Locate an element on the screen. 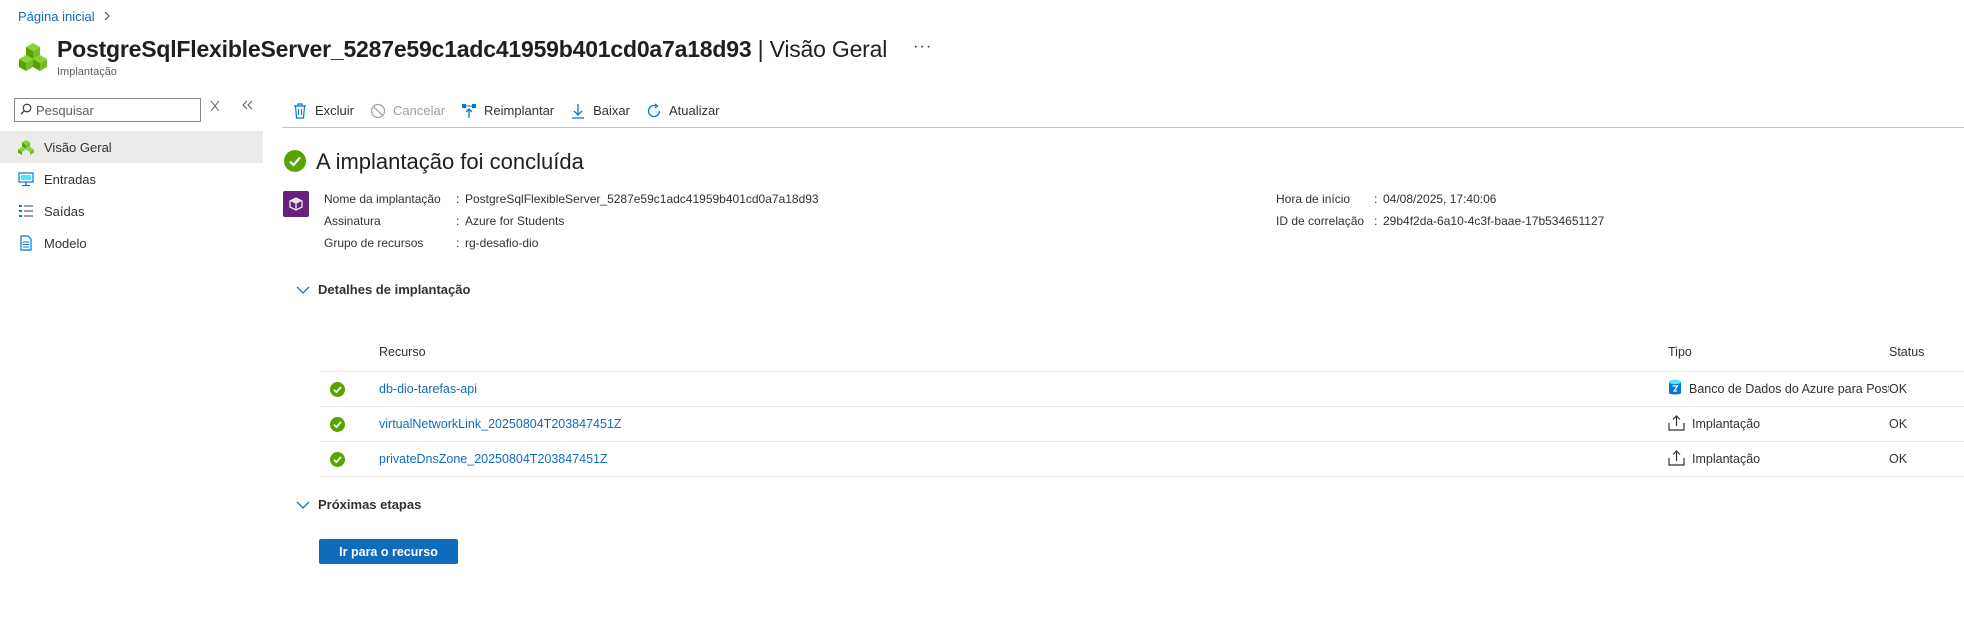  deployment-cubes-icon is located at coordinates (33, 59).